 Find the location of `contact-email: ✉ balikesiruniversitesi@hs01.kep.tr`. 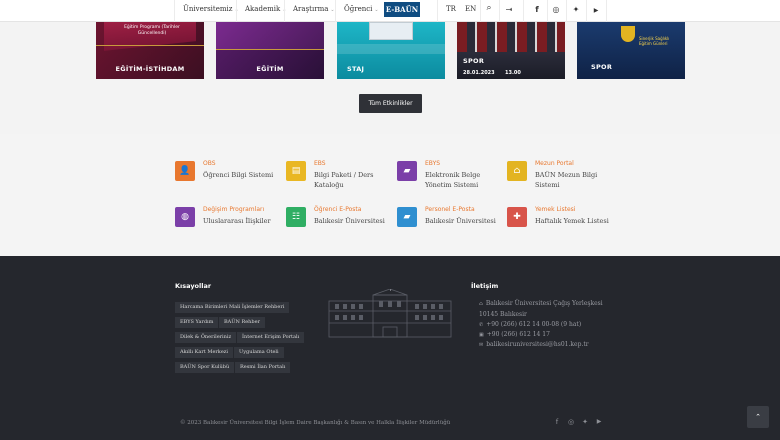

contact-email: ✉ balikesiruniversitesi@hs01.kep.tr is located at coordinates (534, 344).